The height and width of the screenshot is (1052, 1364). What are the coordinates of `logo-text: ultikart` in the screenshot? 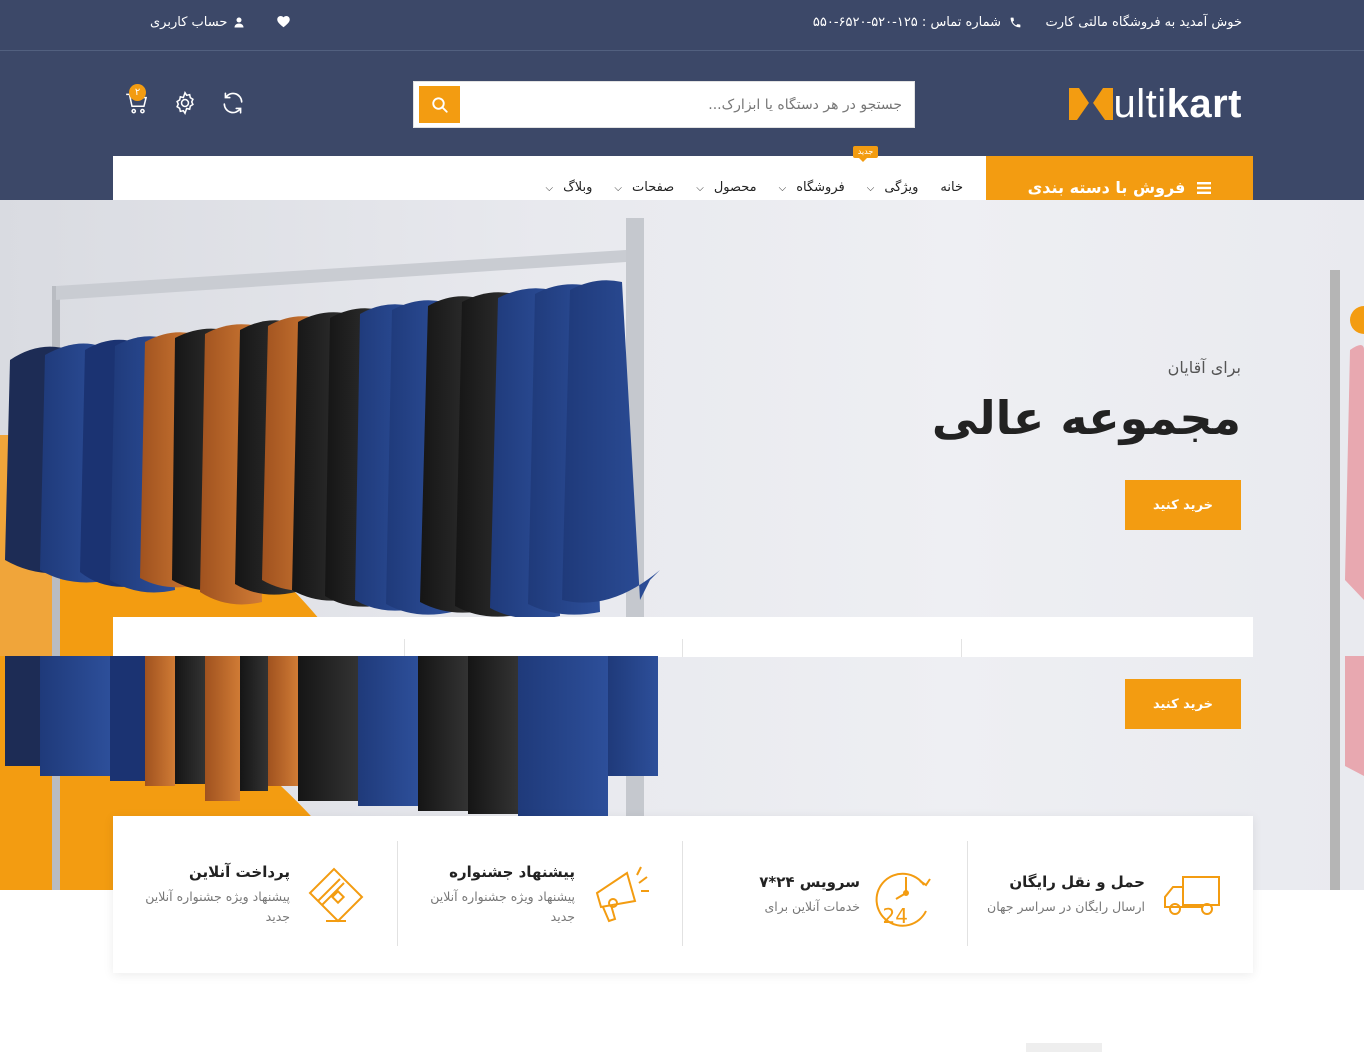 It's located at (1177, 104).